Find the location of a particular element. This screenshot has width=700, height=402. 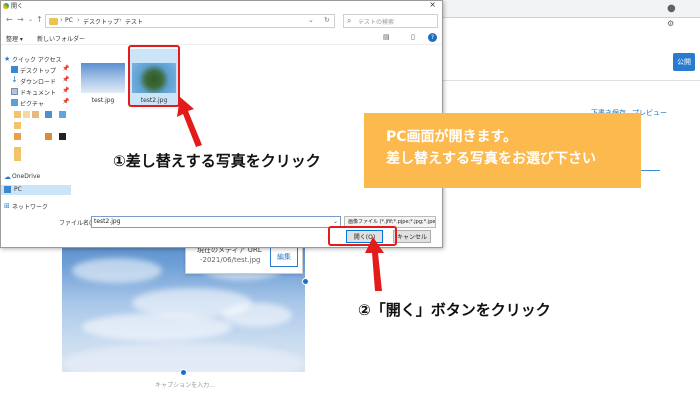

info-callout: PC画面が開きます。 差し替えする写真をお選び下さい is located at coordinates (502, 150).